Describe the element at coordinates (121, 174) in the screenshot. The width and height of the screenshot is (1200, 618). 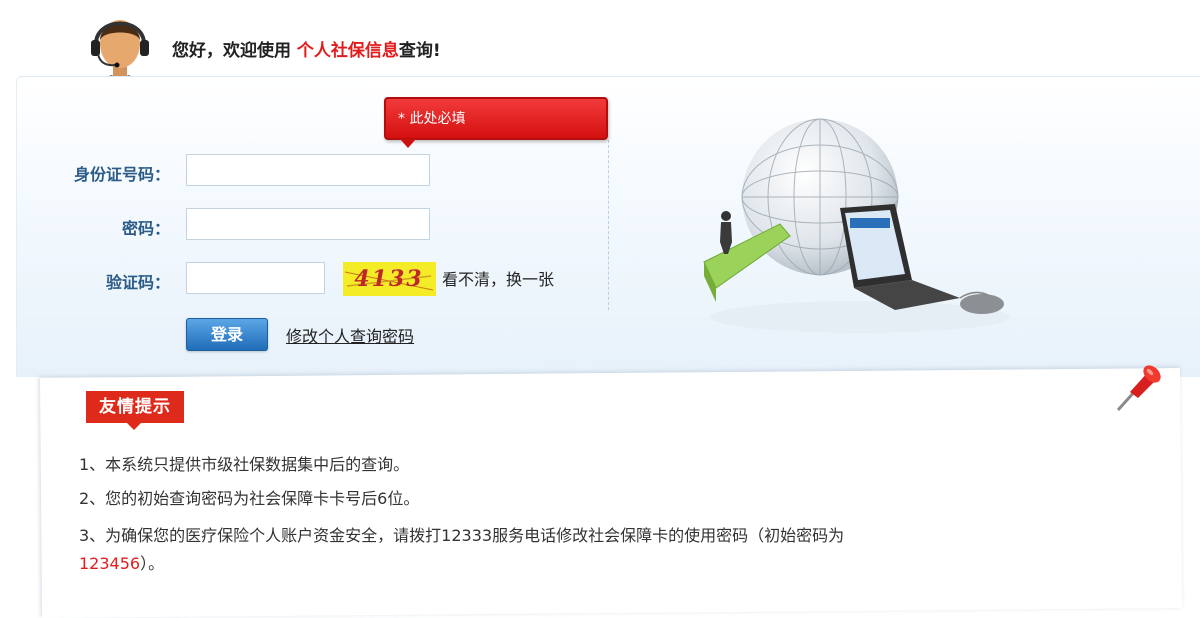
I see `id-number-label: 身份证号码：` at that location.